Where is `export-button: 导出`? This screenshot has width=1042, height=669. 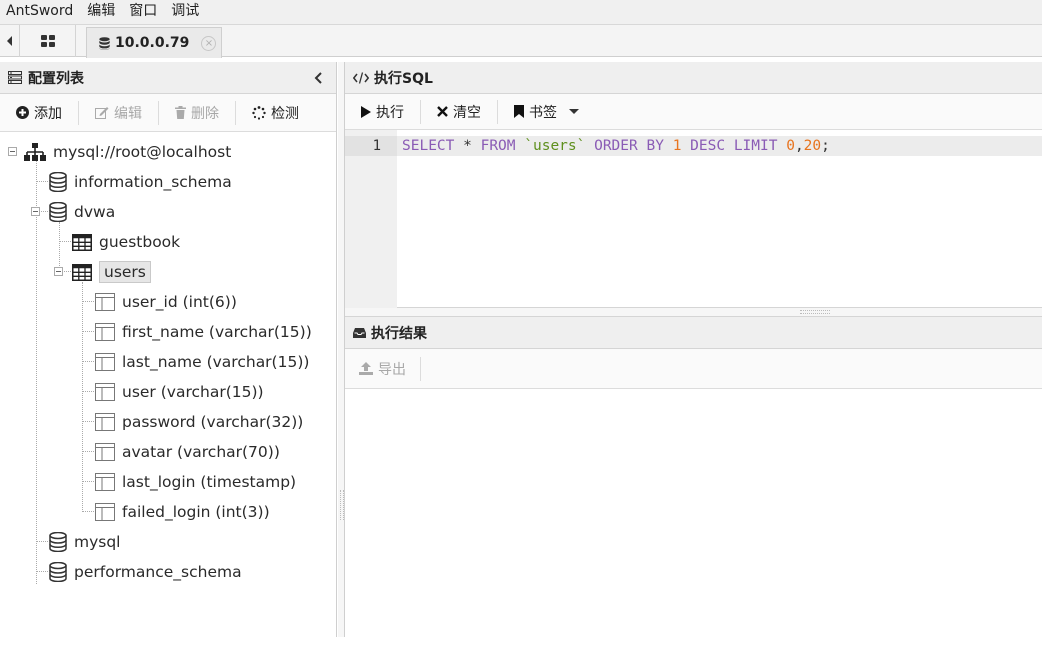 export-button: 导出 is located at coordinates (382, 369).